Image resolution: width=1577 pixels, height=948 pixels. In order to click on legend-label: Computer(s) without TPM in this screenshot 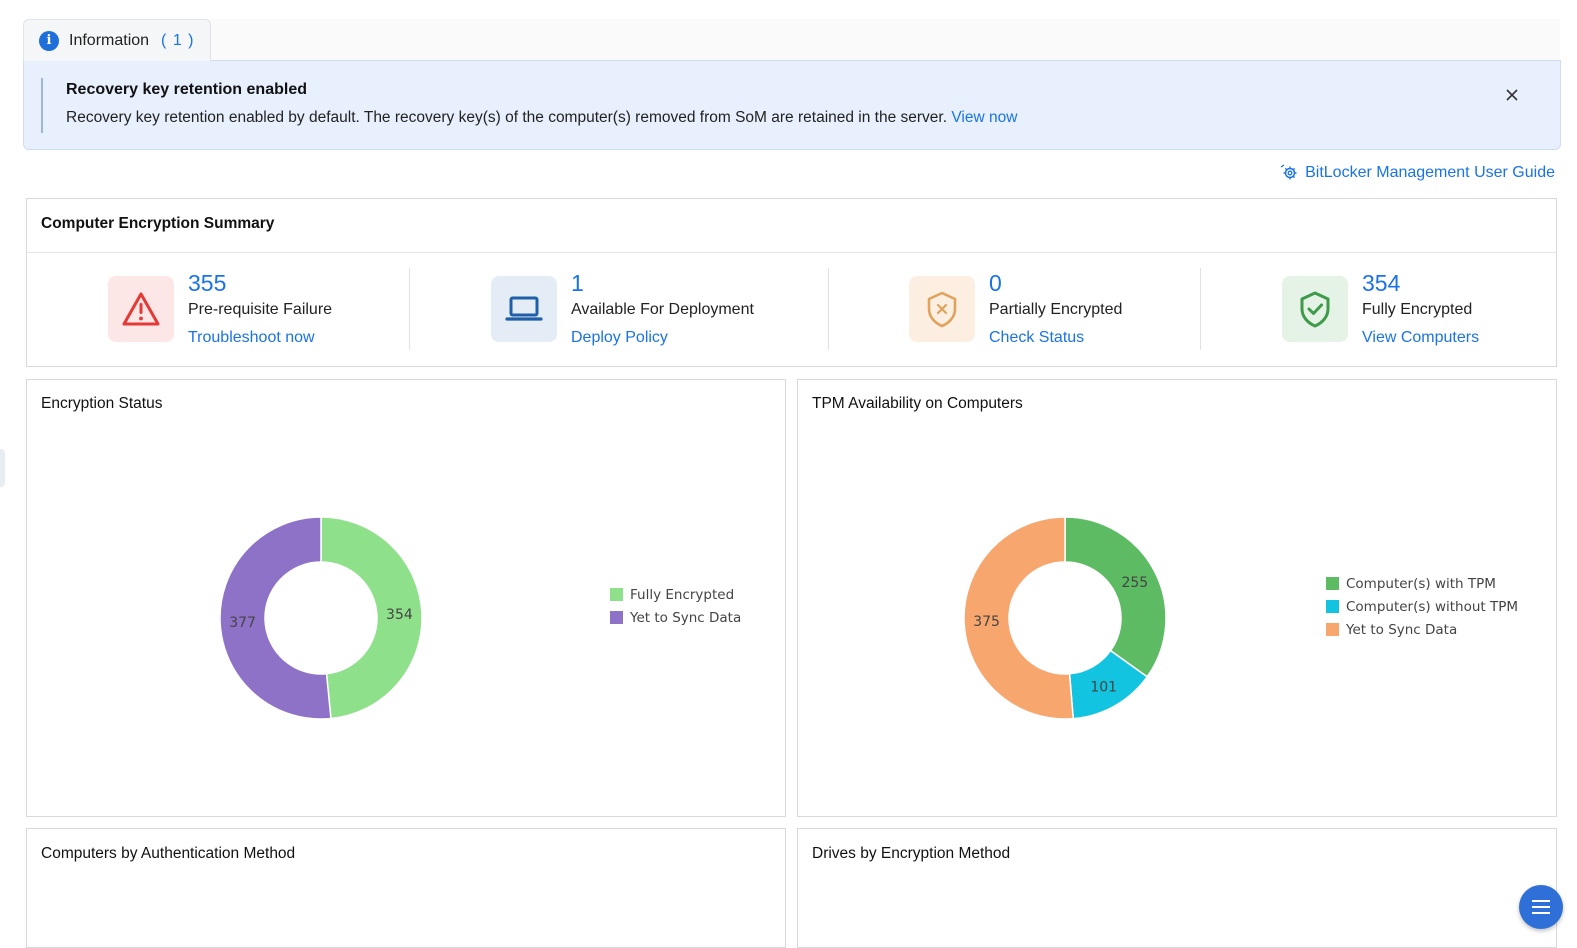, I will do `click(1432, 607)`.